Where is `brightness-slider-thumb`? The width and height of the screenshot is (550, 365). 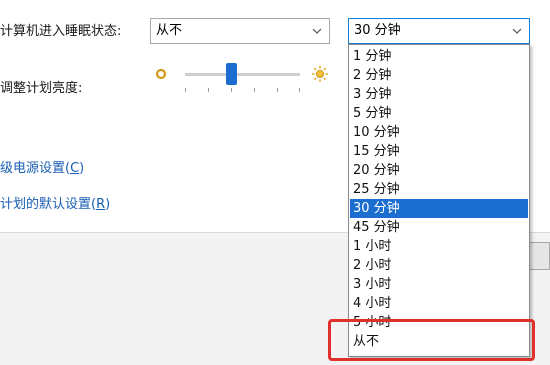 brightness-slider-thumb is located at coordinates (231, 74).